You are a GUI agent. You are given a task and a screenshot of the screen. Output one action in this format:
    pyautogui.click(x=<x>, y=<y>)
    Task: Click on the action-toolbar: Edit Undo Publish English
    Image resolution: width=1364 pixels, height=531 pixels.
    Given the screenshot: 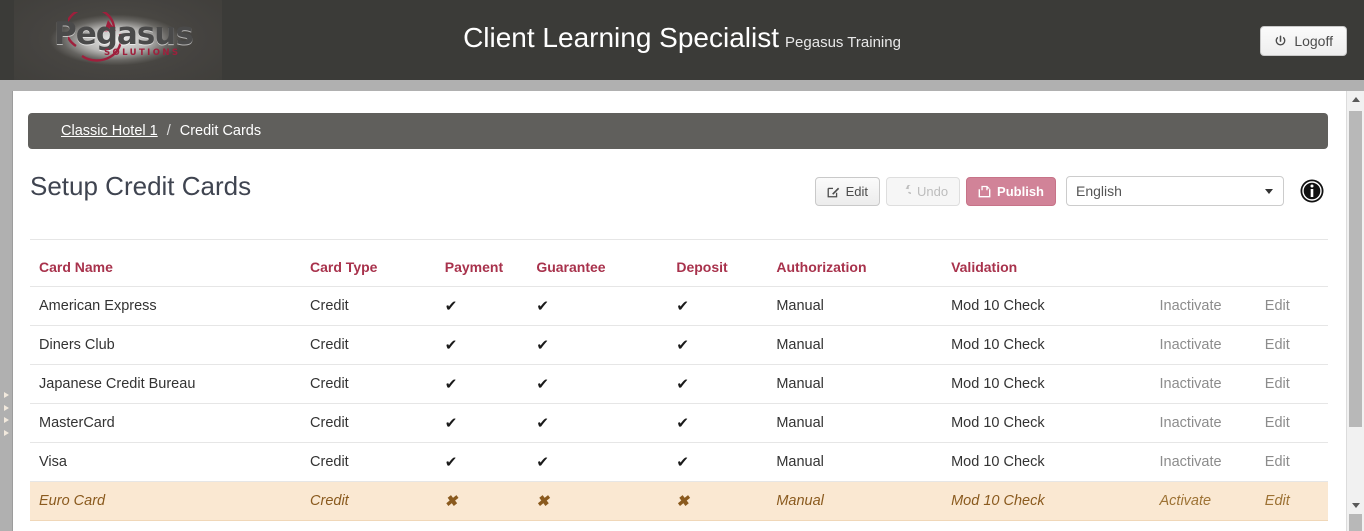 What is the action you would take?
    pyautogui.click(x=1069, y=191)
    